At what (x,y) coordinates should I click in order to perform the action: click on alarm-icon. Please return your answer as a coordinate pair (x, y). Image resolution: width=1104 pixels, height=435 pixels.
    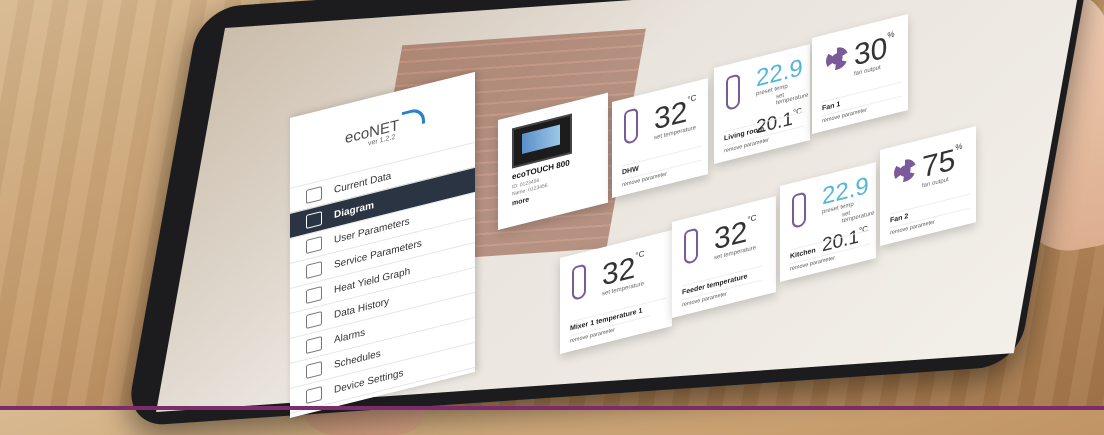
    Looking at the image, I should click on (314, 345).